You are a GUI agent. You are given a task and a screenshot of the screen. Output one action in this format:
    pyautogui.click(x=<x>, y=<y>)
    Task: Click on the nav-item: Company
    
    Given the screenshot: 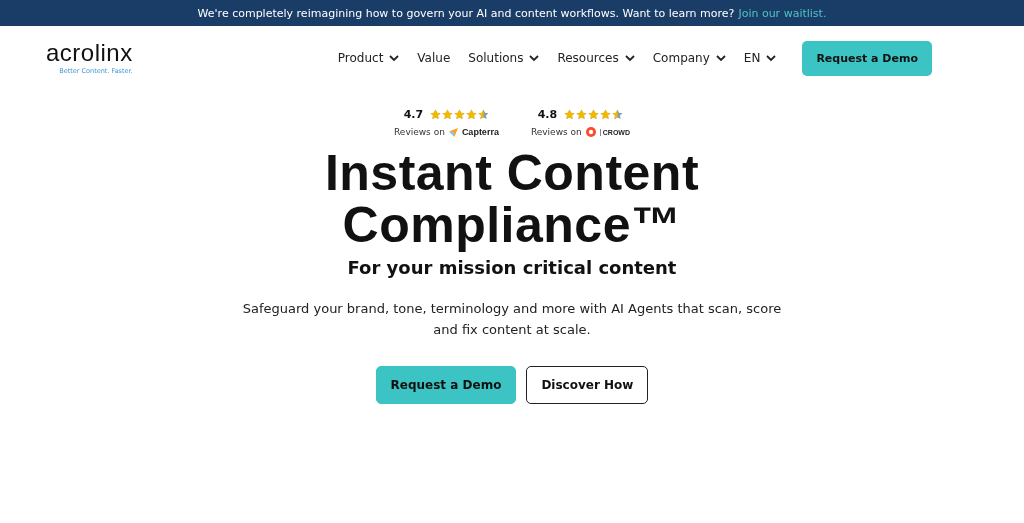 What is the action you would take?
    pyautogui.click(x=689, y=58)
    